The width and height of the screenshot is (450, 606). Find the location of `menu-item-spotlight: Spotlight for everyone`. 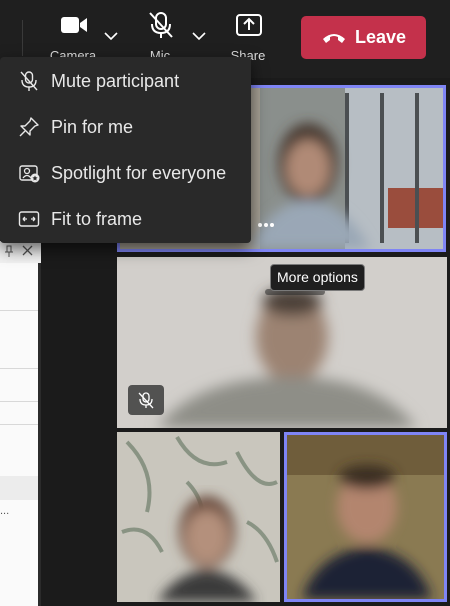

menu-item-spotlight: Spotlight for everyone is located at coordinates (125, 173).